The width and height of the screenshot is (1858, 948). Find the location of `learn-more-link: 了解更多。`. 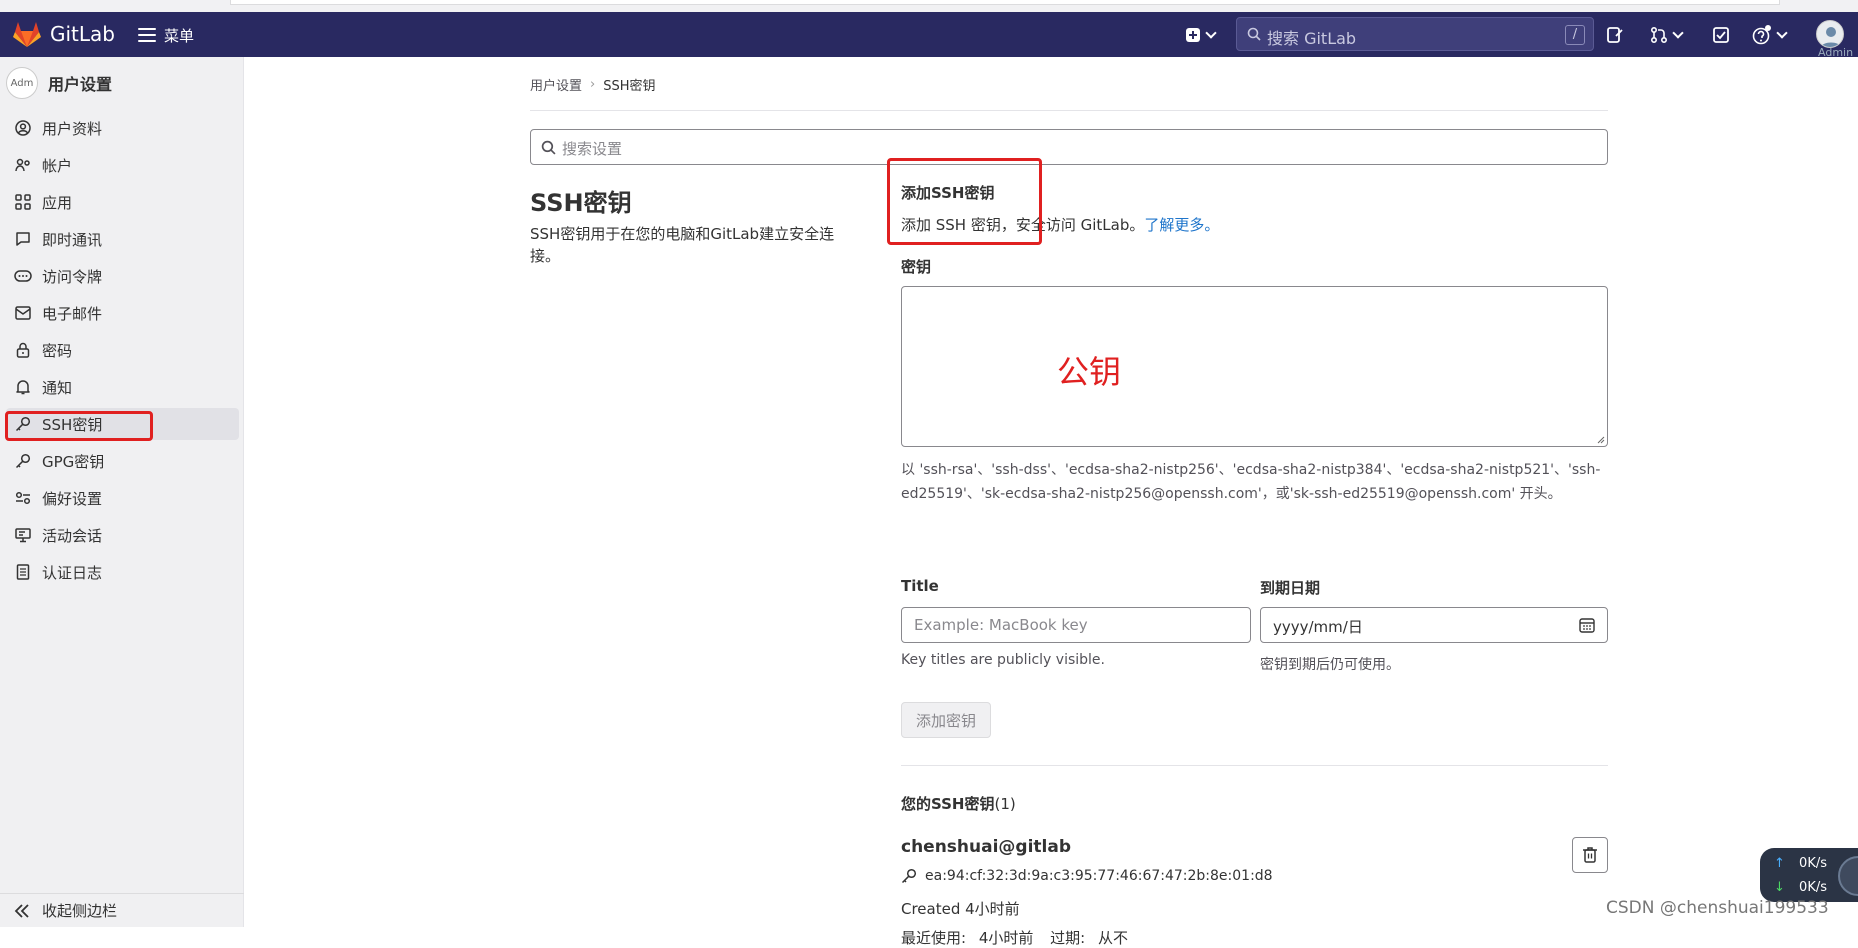

learn-more-link: 了解更多。 is located at coordinates (1181, 225).